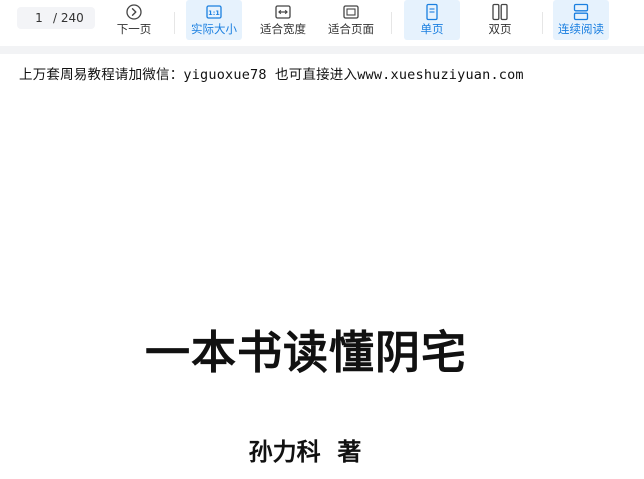  Describe the element at coordinates (305, 451) in the screenshot. I see `book-author: 孙力科 著` at that location.